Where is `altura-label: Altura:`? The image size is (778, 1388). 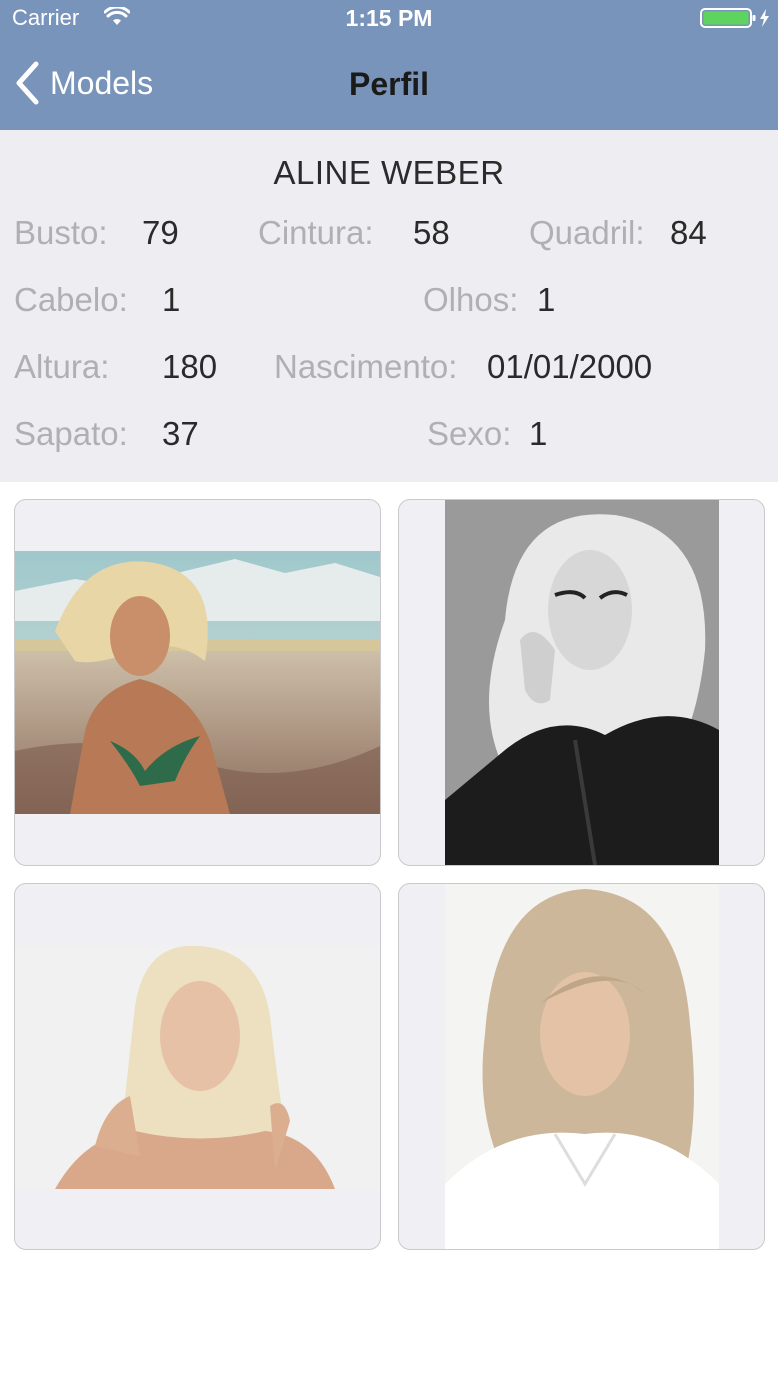
altura-label: Altura: is located at coordinates (62, 366).